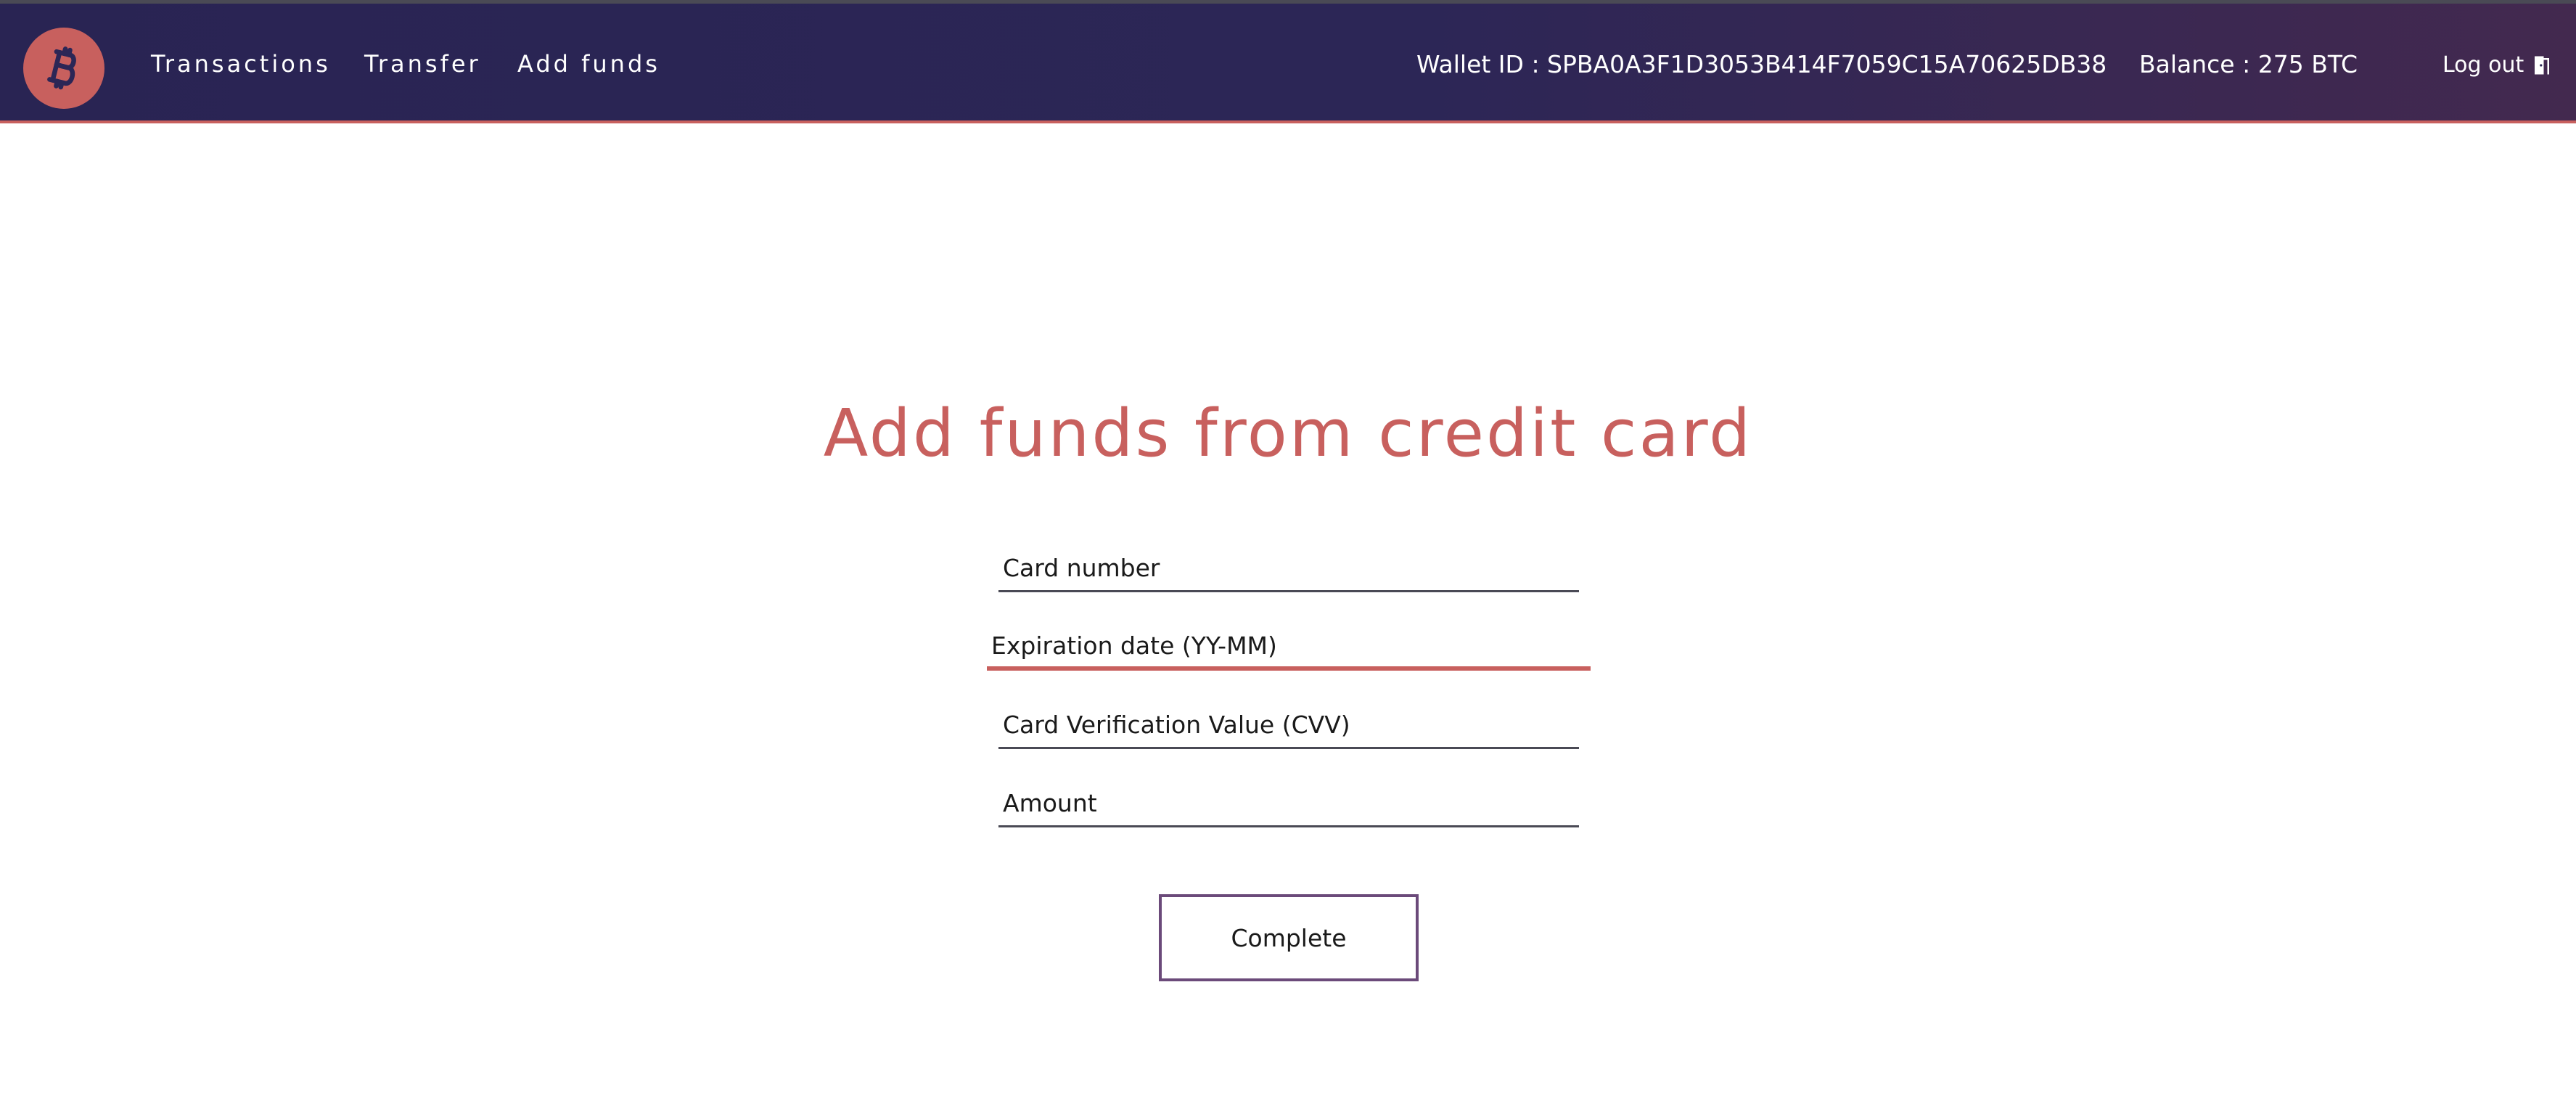  I want to click on expiration-date-field, so click(1289, 647).